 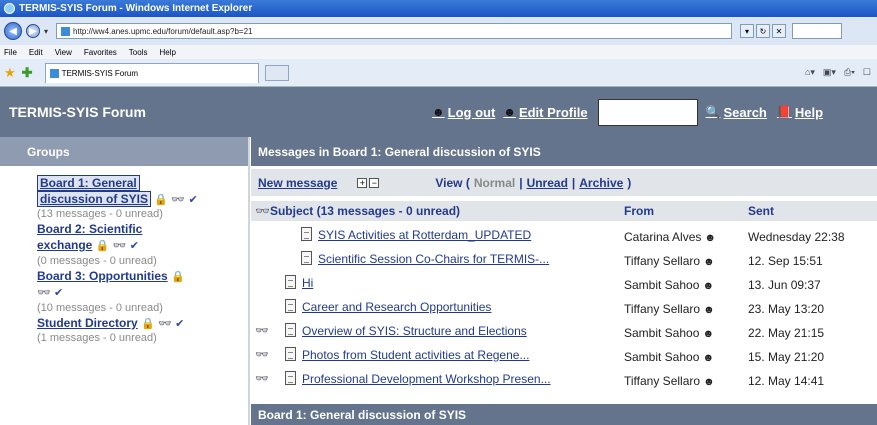 I want to click on url-dropdown-icon: ▾, so click(x=747, y=31).